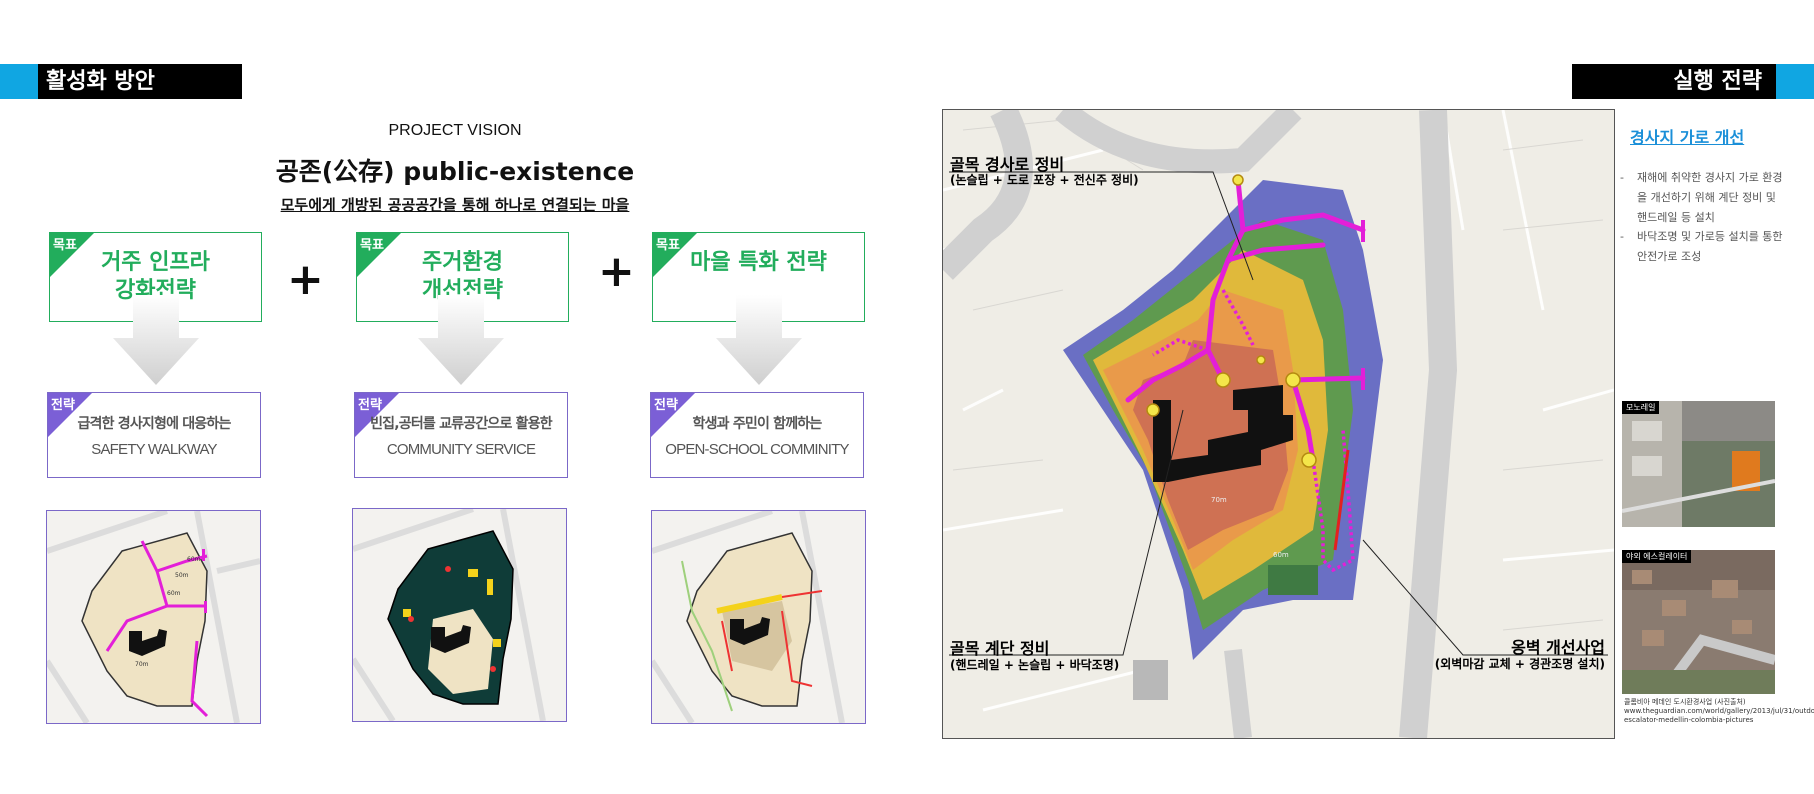 The width and height of the screenshot is (1814, 794). I want to click on elevation-label: 70m, so click(142, 664).